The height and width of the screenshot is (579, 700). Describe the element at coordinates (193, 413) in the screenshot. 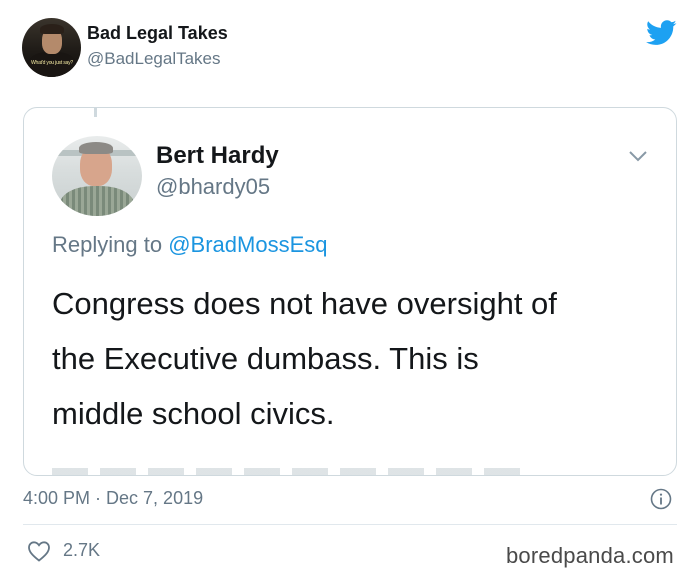

I see `tweet-text-line: middle school civics.` at that location.